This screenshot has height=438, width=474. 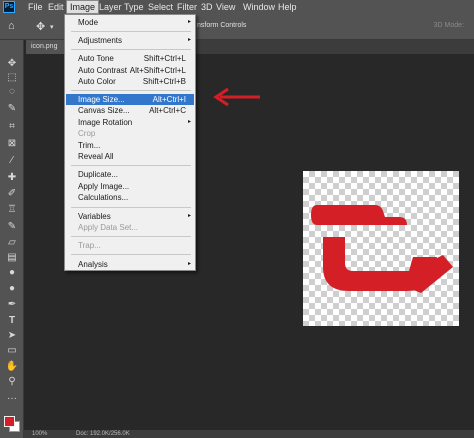 What do you see at coordinates (12, 382) in the screenshot?
I see `zoom-tool-icon: ⚲` at bounding box center [12, 382].